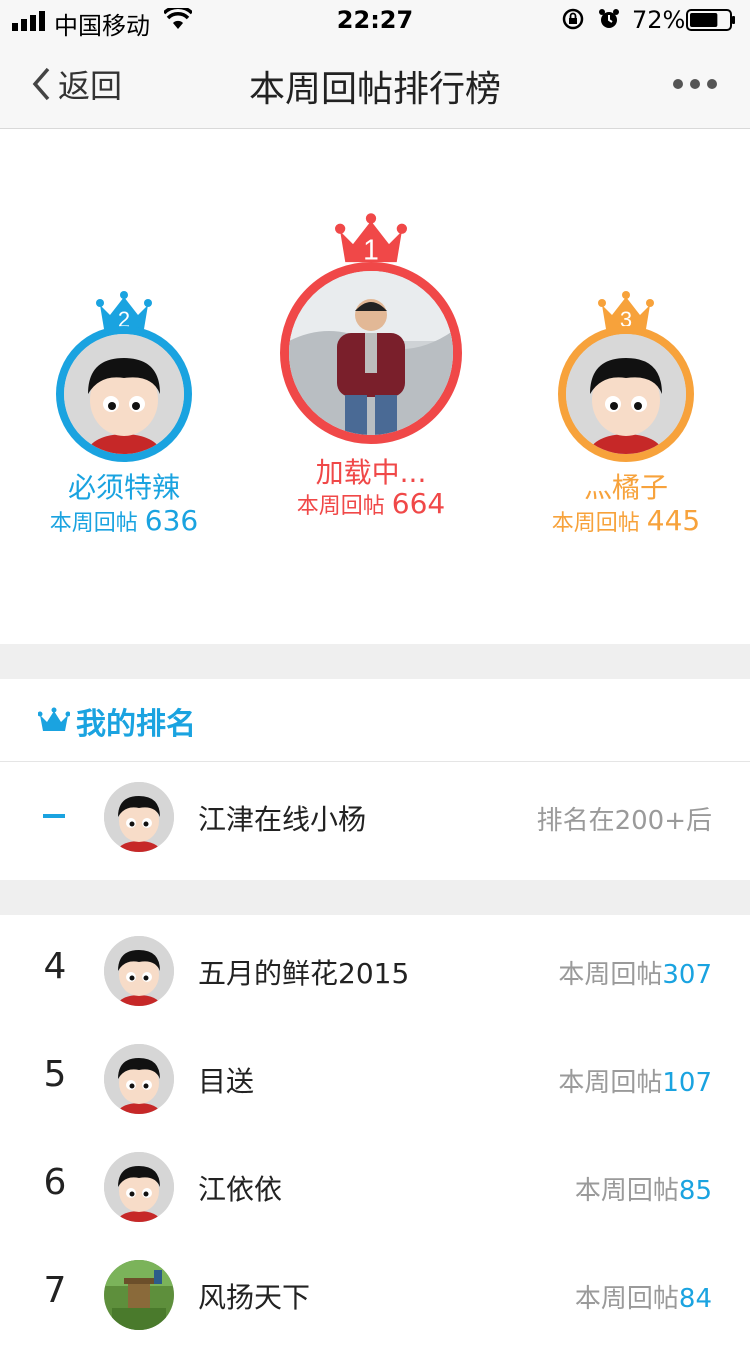  What do you see at coordinates (643, 1191) in the screenshot?
I see `post-count: 本周回帖85` at bounding box center [643, 1191].